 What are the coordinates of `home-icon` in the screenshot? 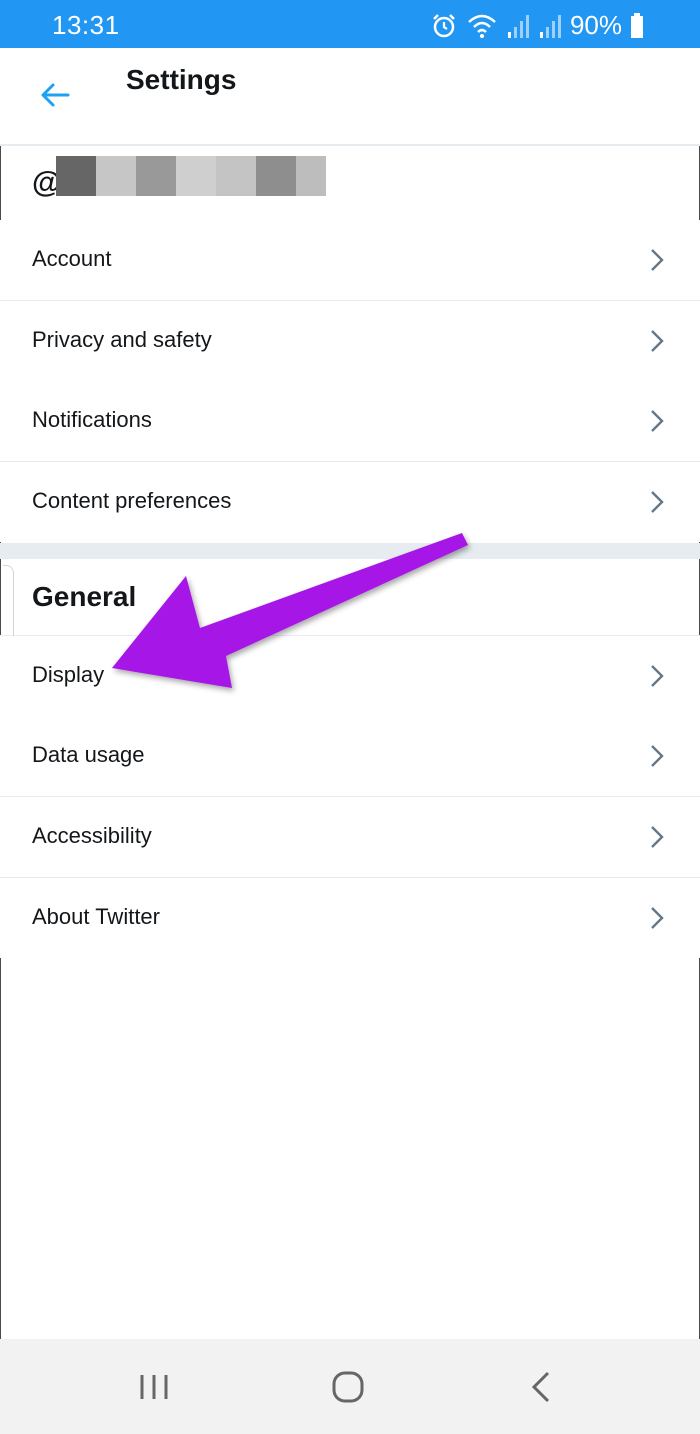 It's located at (348, 1387).